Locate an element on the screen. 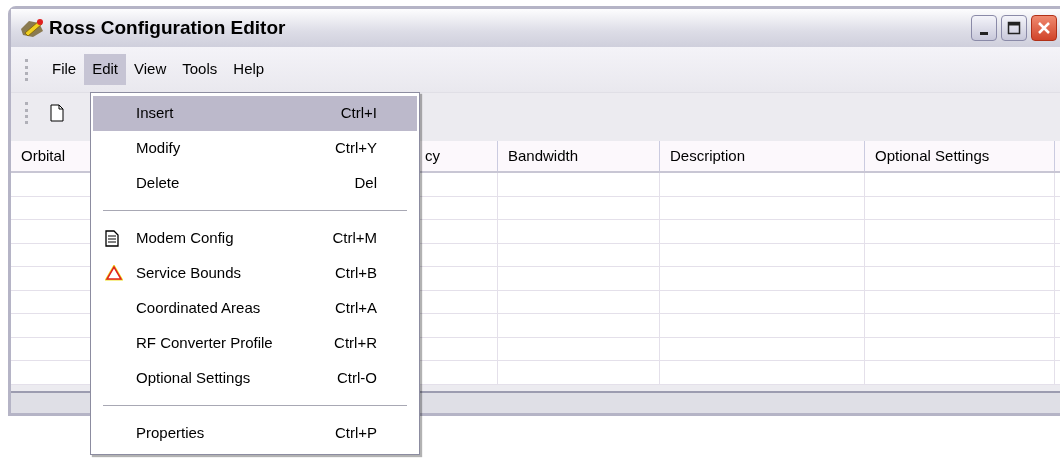  menu-entry: Modify Ctrl+Y is located at coordinates (255, 148).